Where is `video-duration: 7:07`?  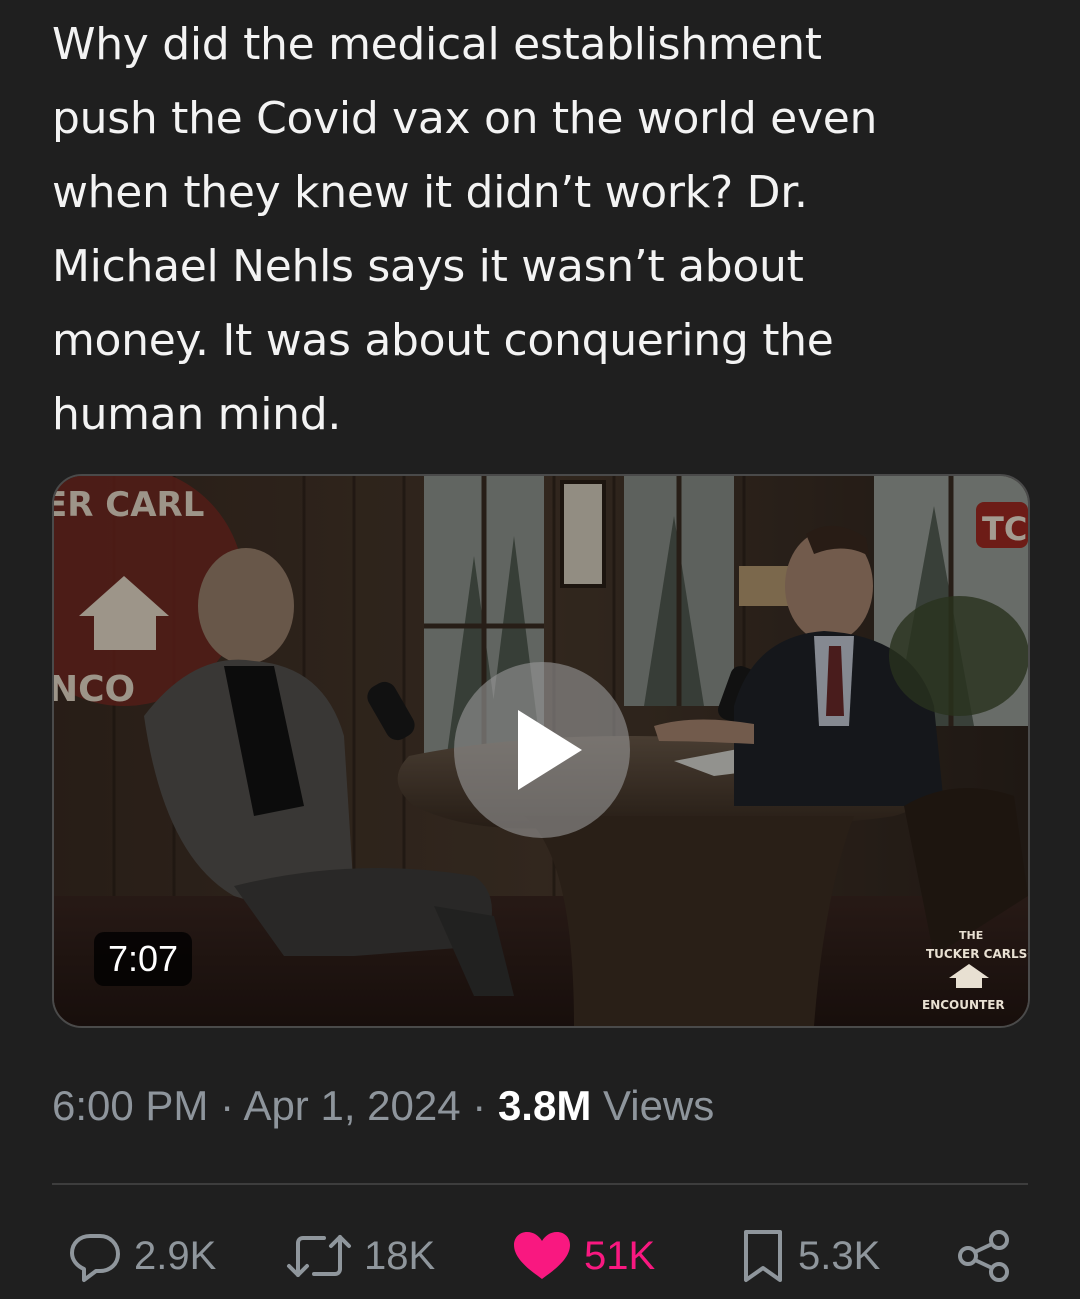
video-duration: 7:07 is located at coordinates (143, 959).